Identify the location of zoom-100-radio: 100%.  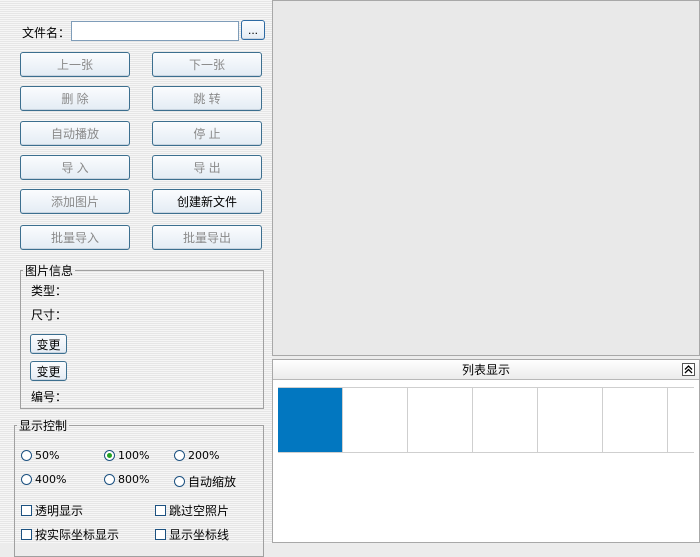
(126, 455).